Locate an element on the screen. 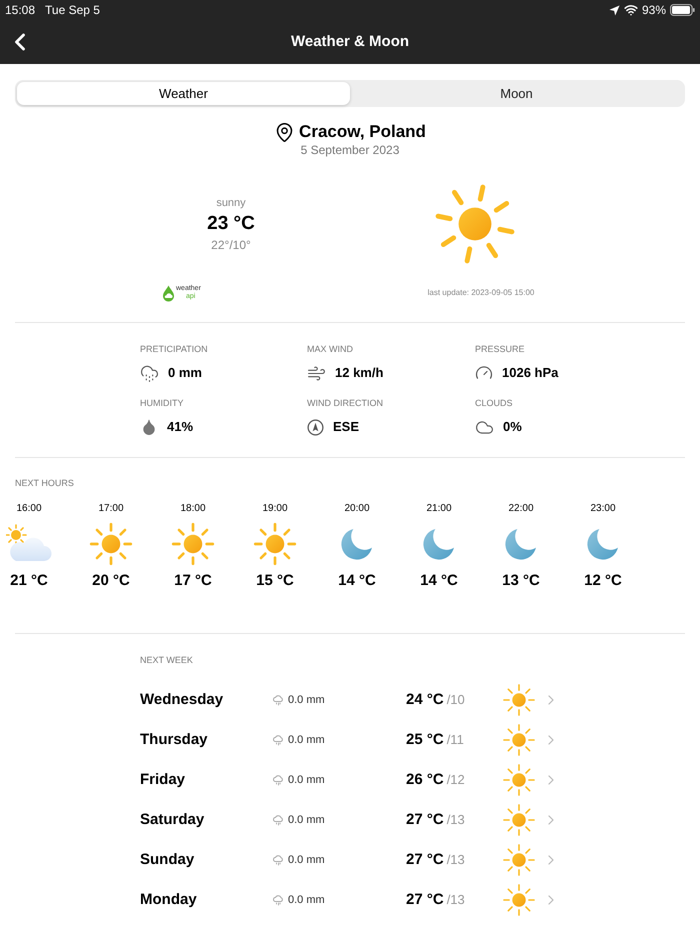  location-name: Cracow, Poland is located at coordinates (362, 132).